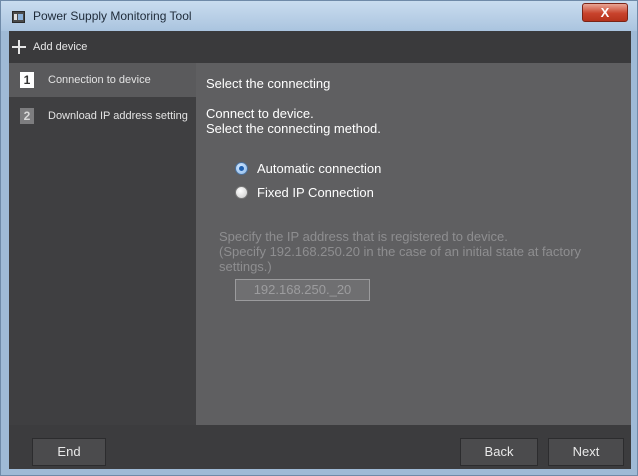  What do you see at coordinates (320, 47) in the screenshot?
I see `toolbar: Add device` at bounding box center [320, 47].